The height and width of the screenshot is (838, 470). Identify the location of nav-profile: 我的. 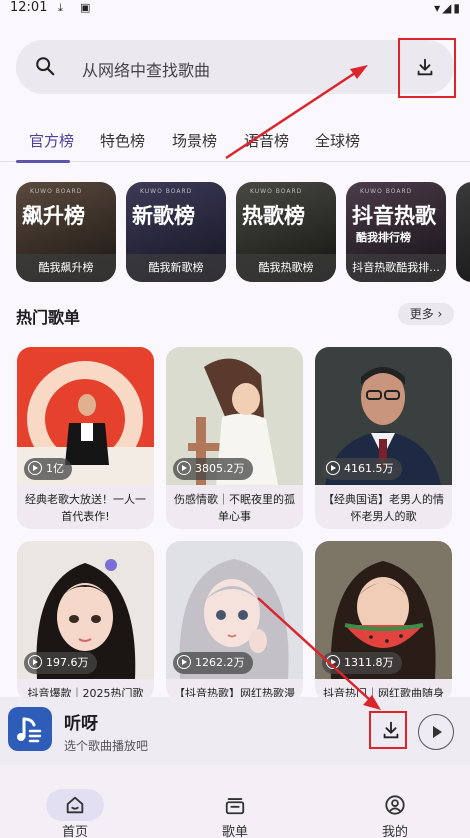
(395, 801).